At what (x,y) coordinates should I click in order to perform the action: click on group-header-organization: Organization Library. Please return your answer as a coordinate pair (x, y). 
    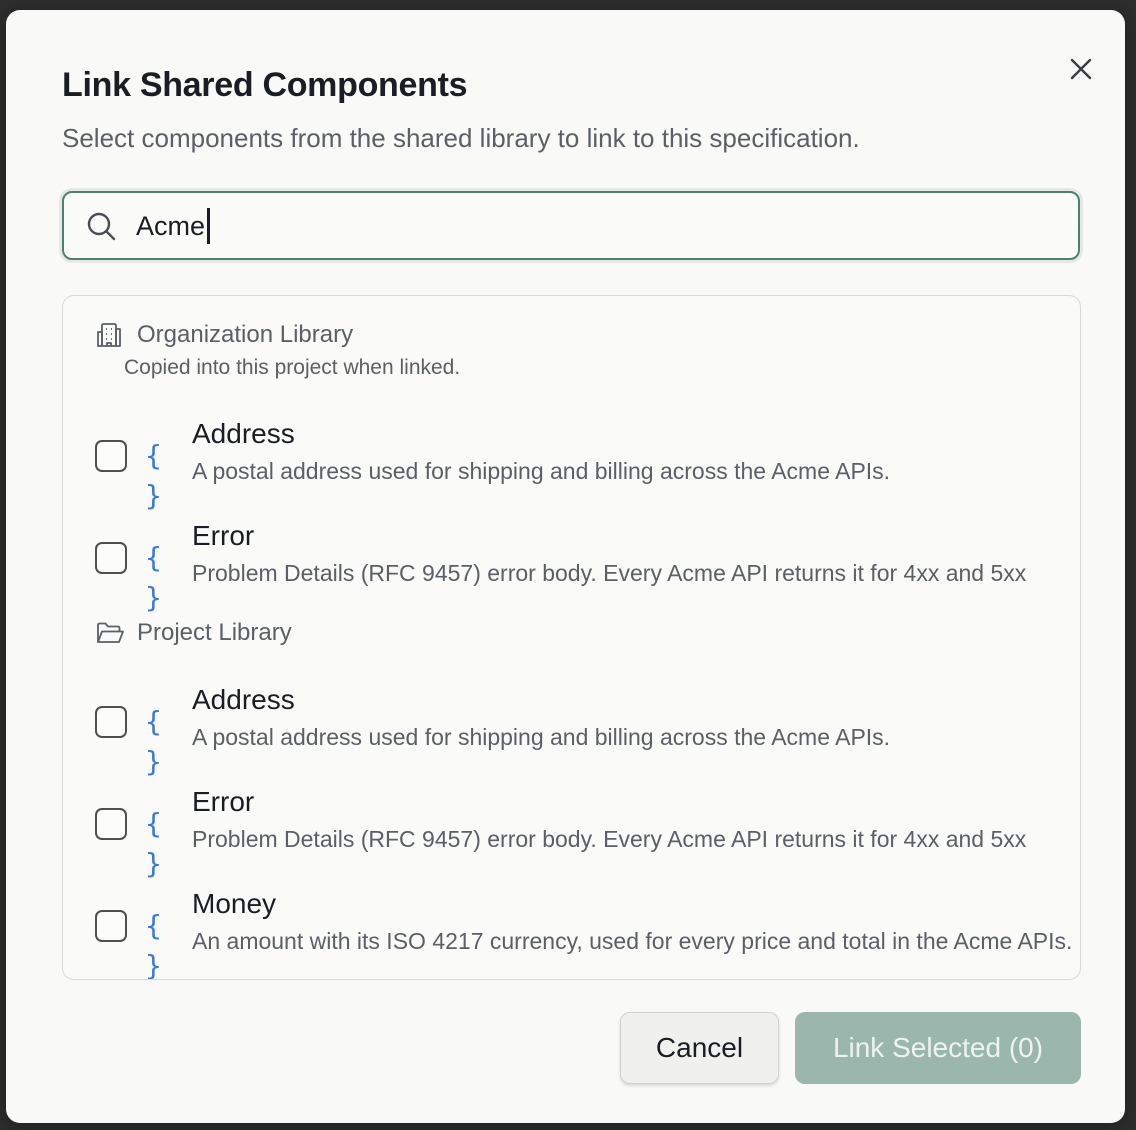
    Looking at the image, I should click on (224, 335).